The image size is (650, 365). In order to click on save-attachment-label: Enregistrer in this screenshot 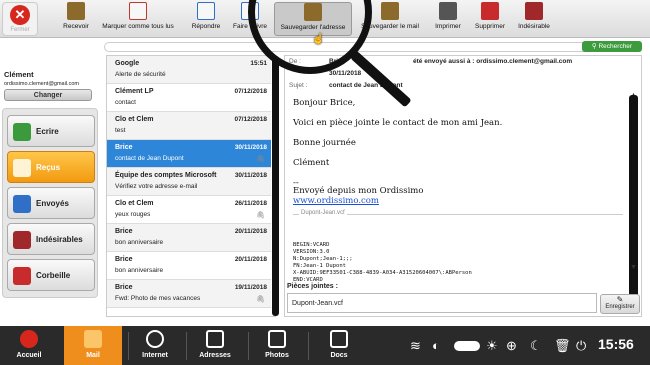, I will do `click(620, 307)`.